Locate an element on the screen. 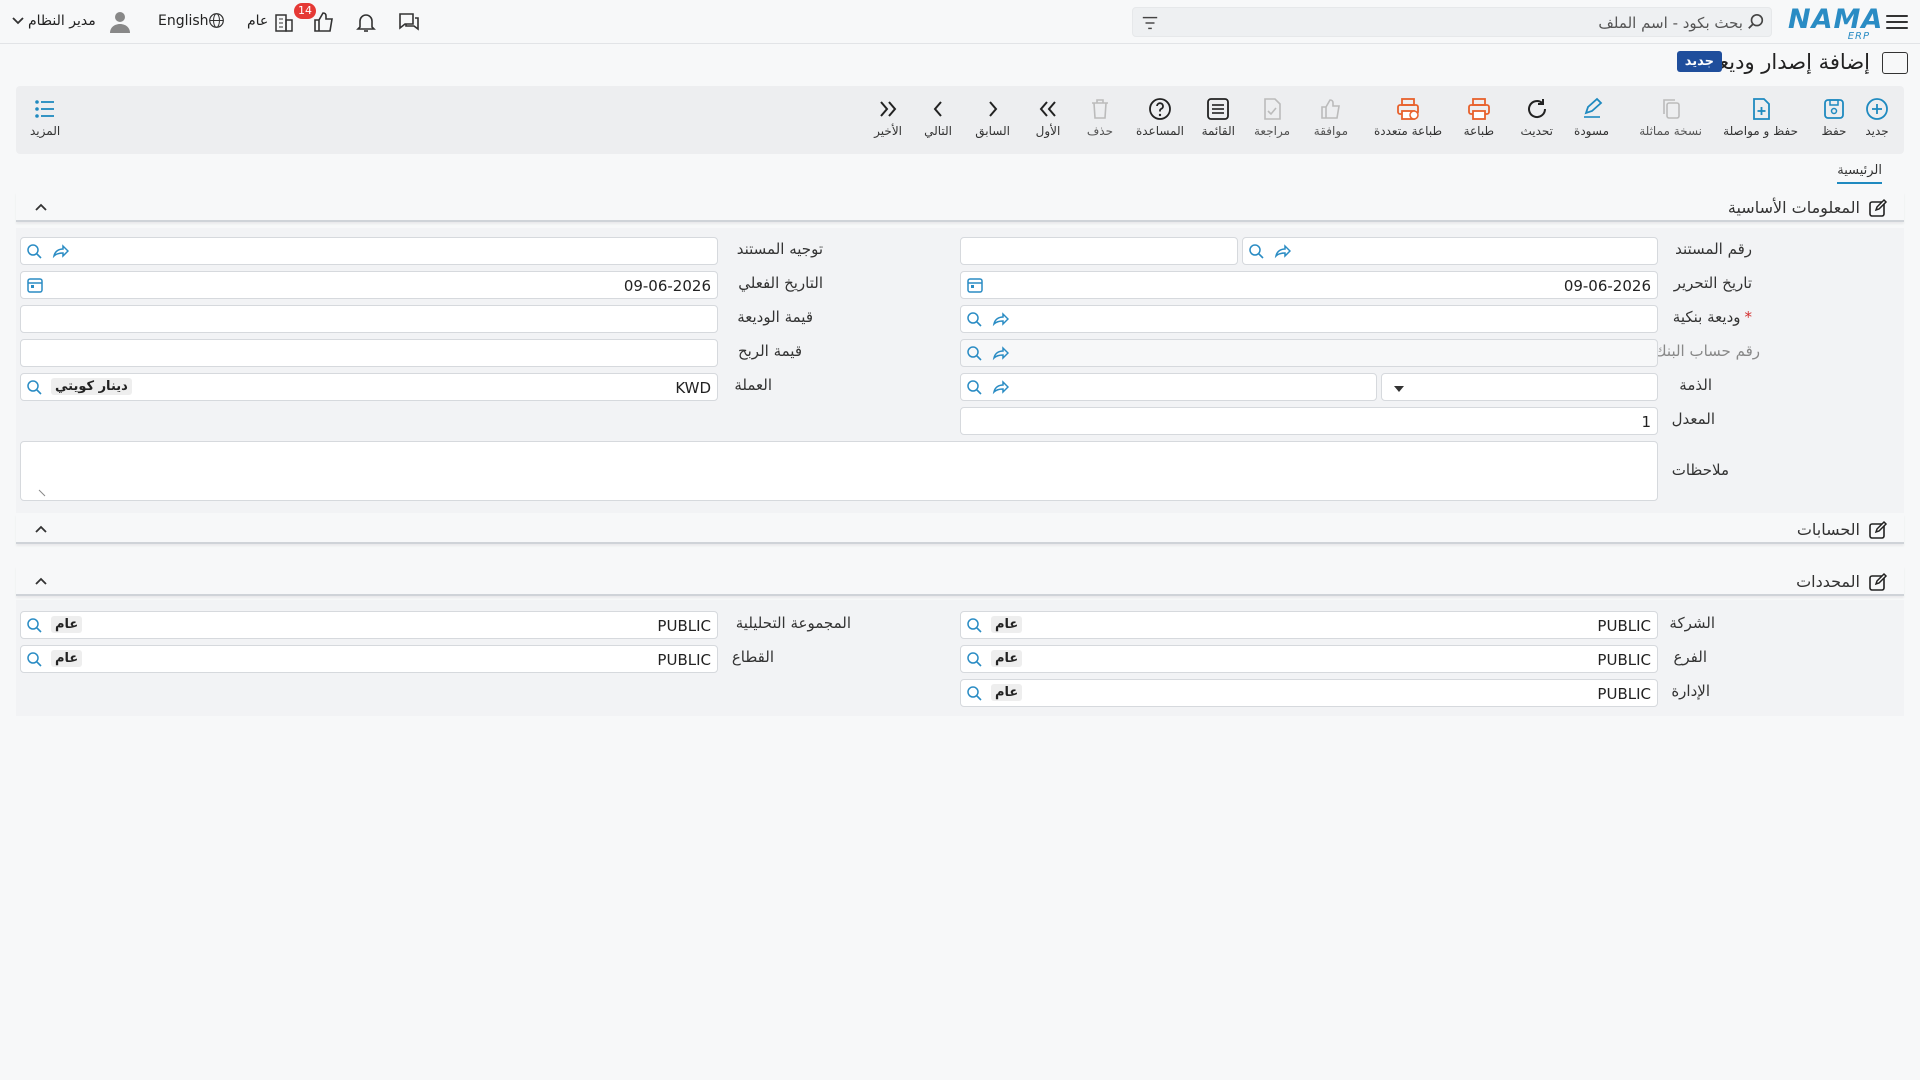  save-continue-label: حفظ و مواصلة is located at coordinates (1760, 131).